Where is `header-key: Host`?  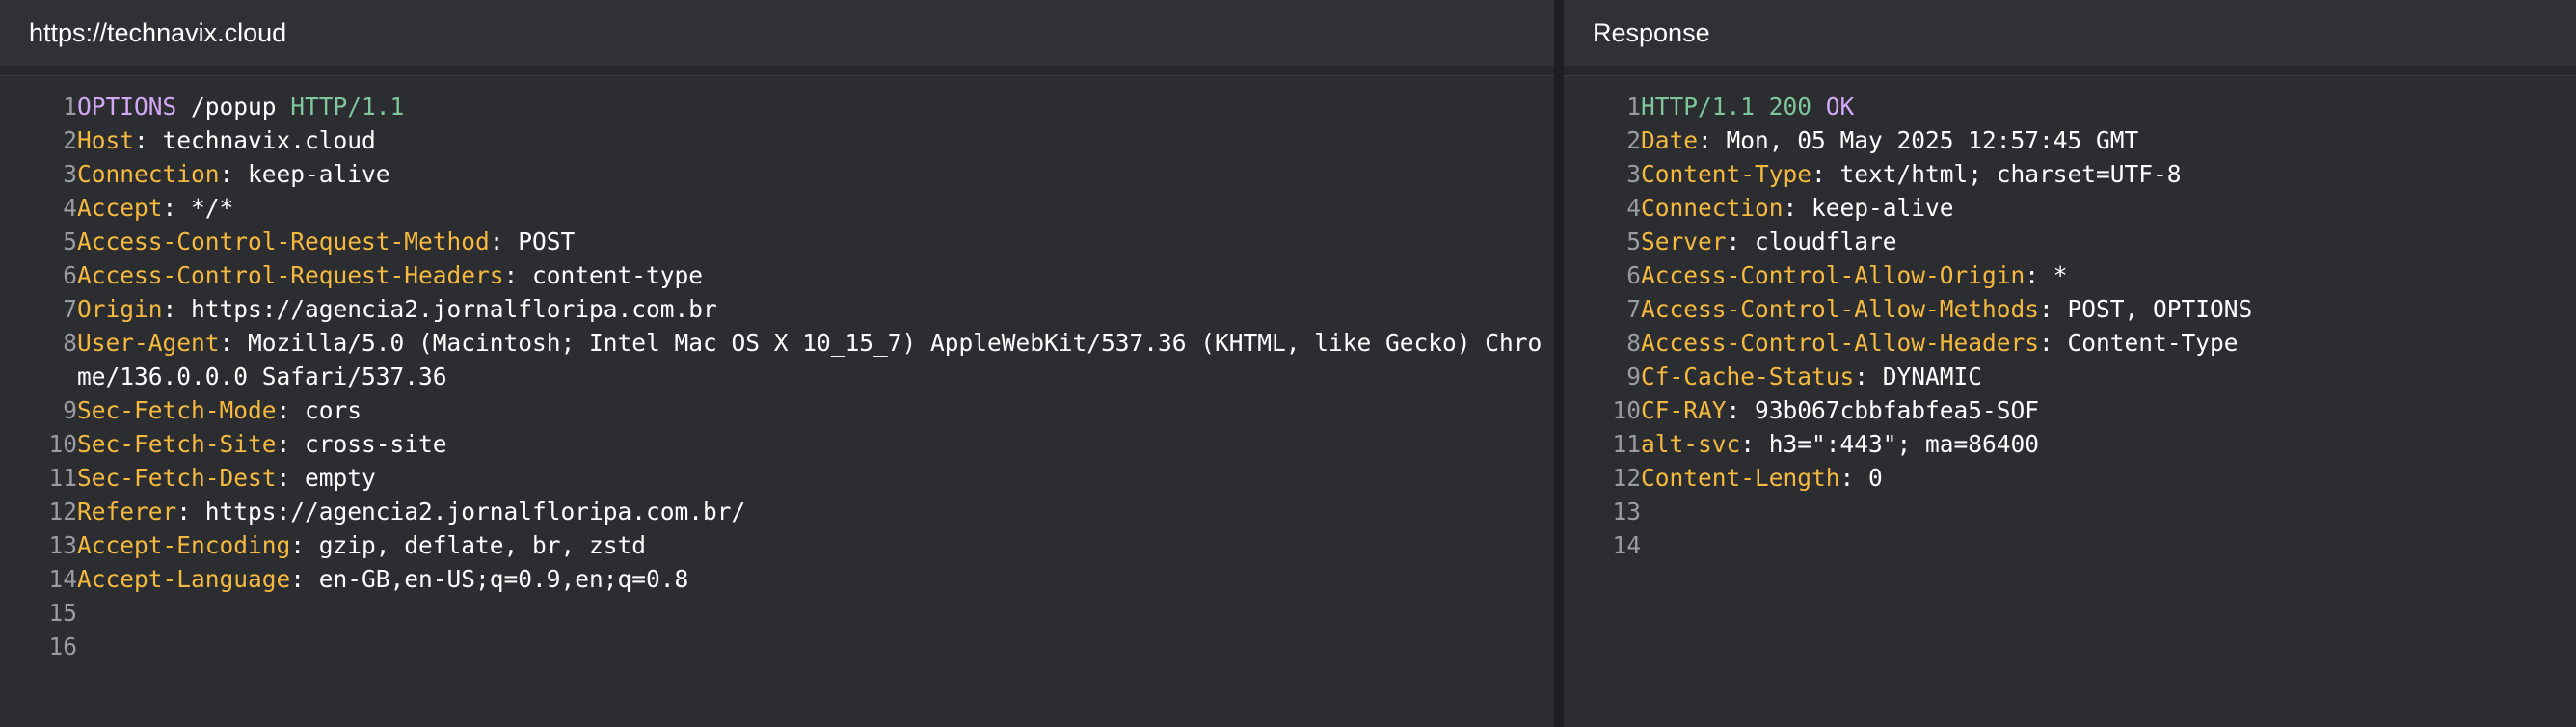 header-key: Host is located at coordinates (106, 140).